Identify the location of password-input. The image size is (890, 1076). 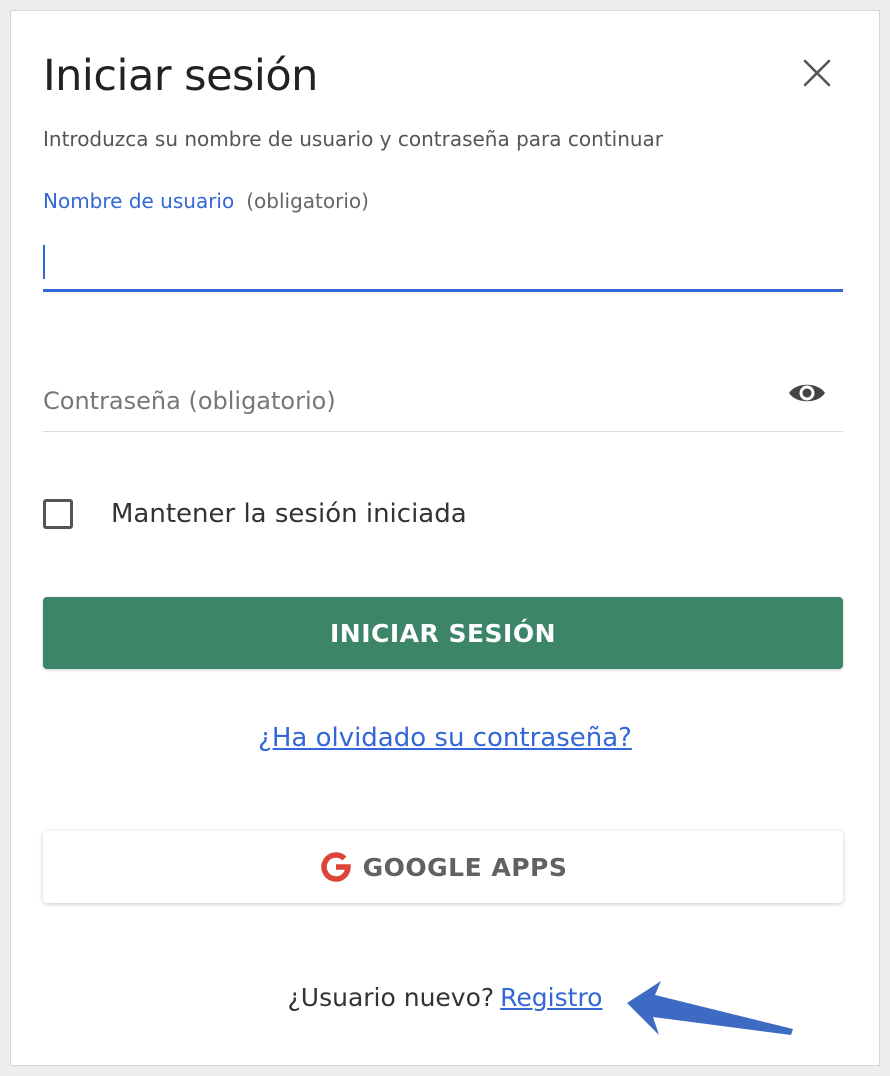
(443, 401).